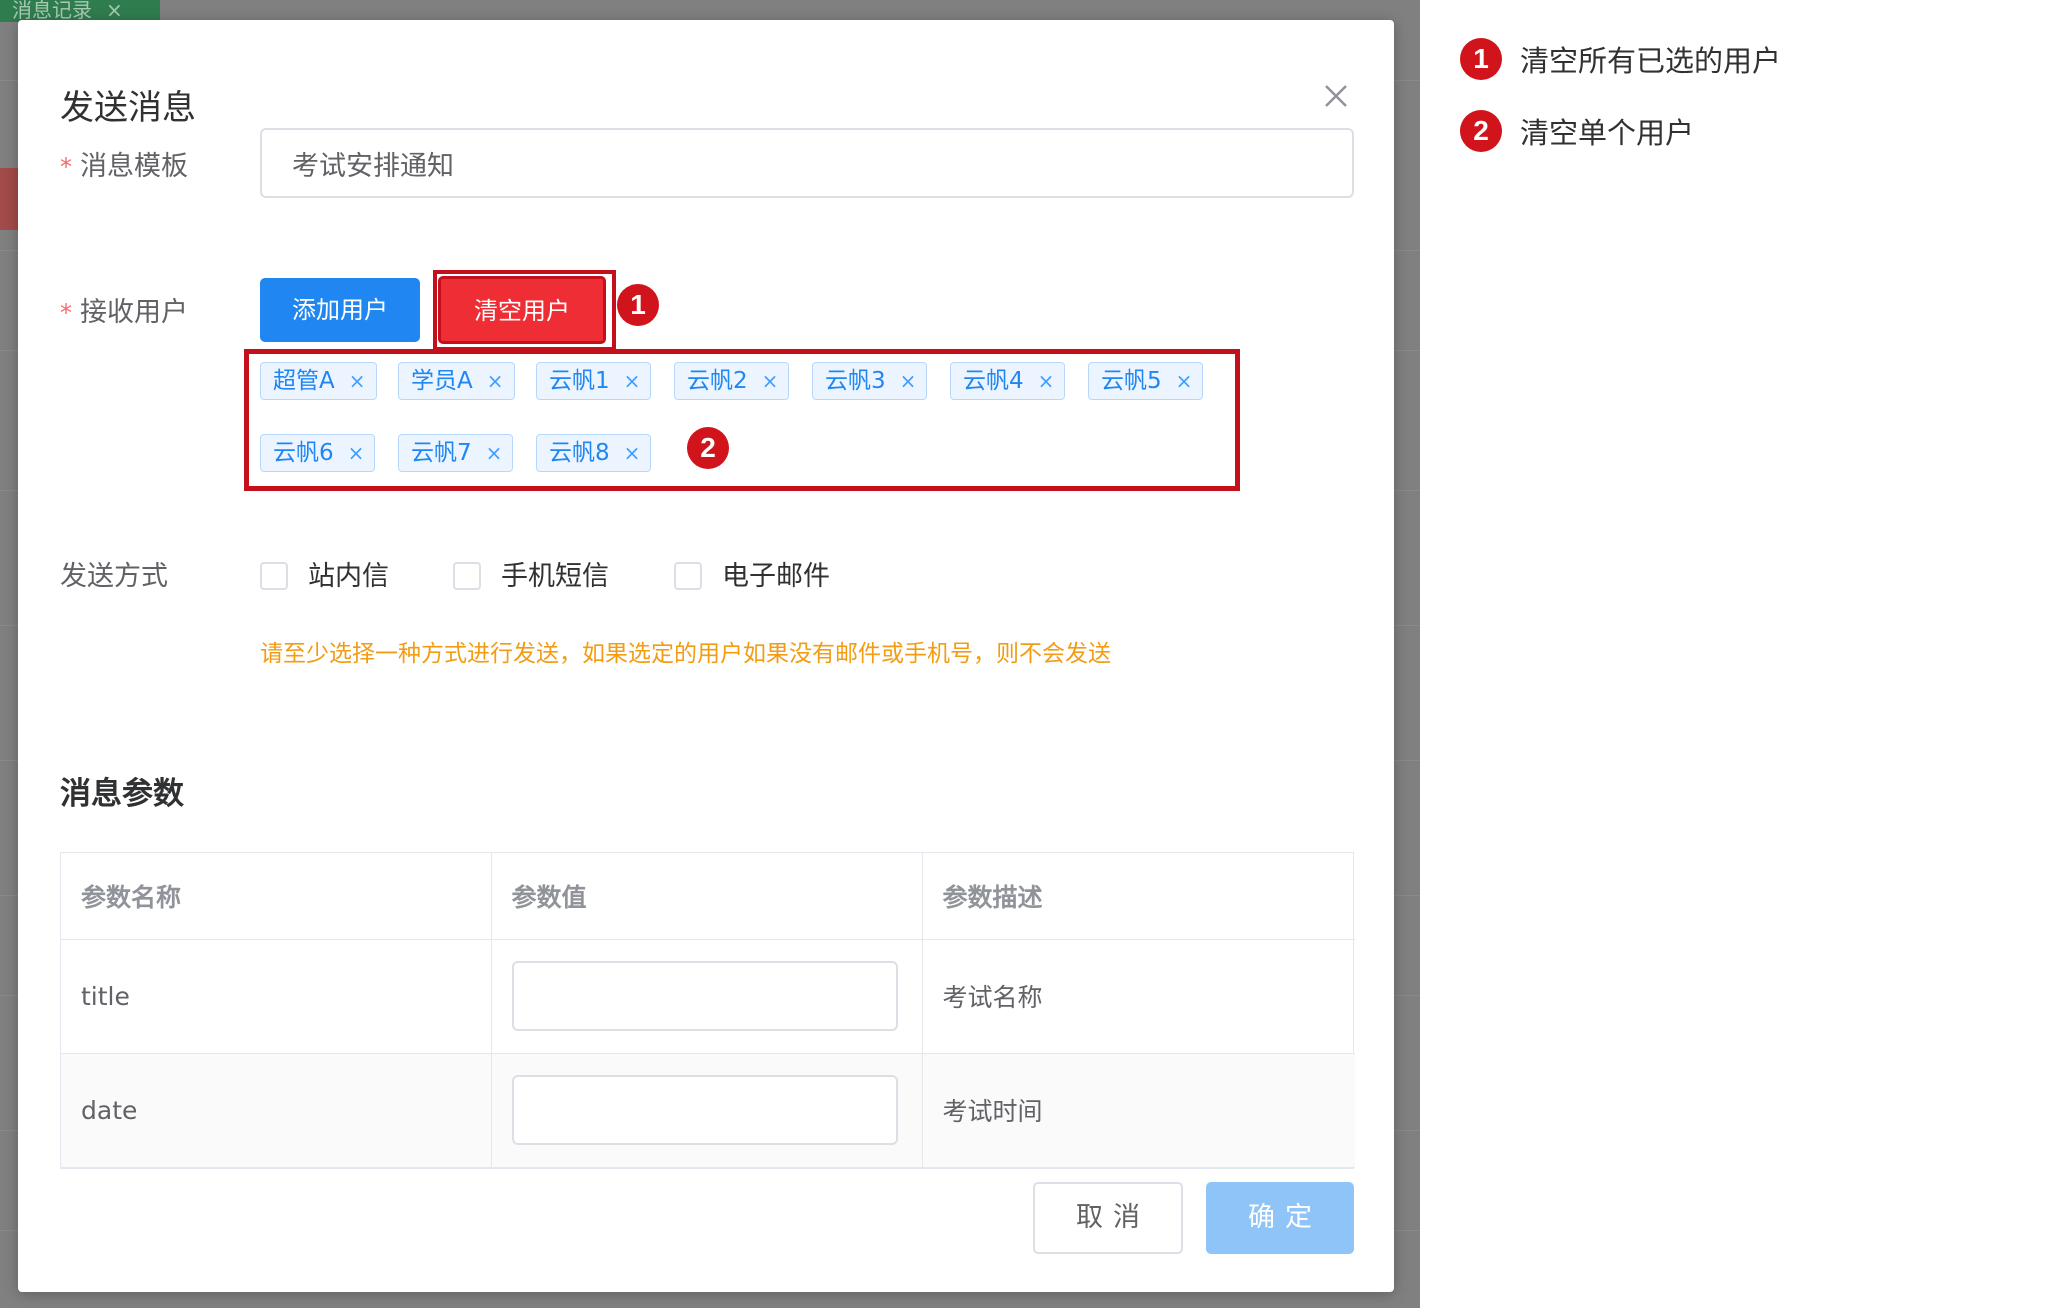 The image size is (2058, 1308). I want to click on checkbox-email, so click(688, 576).